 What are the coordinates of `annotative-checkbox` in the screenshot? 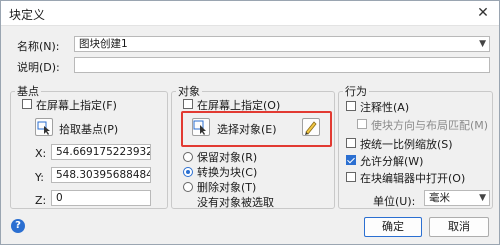 It's located at (351, 106).